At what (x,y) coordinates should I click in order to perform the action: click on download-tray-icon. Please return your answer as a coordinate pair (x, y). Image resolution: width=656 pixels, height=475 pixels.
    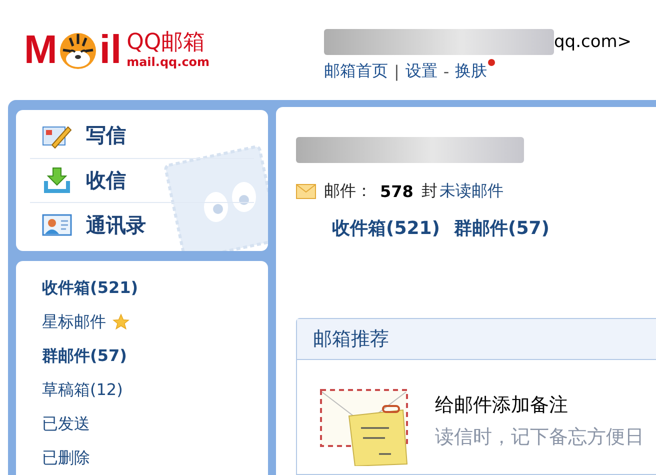
    Looking at the image, I should click on (57, 180).